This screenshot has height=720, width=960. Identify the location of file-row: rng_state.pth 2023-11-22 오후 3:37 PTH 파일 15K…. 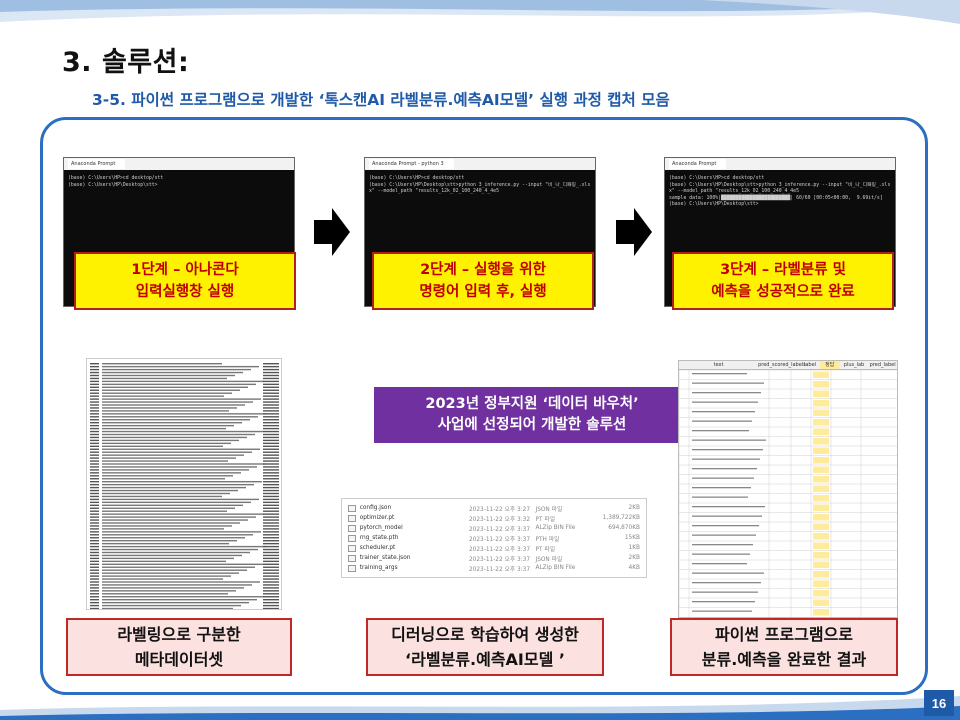
(494, 538).